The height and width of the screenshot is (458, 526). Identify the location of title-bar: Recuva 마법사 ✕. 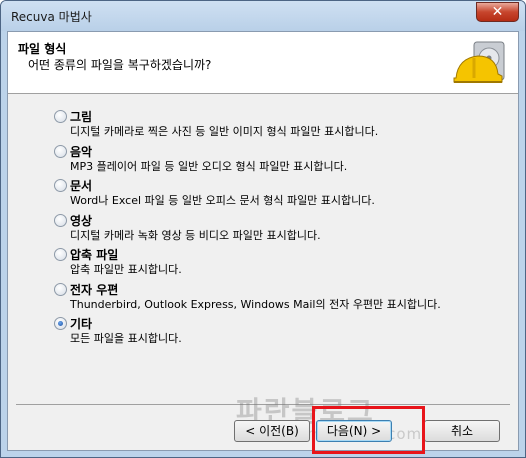
(263, 16).